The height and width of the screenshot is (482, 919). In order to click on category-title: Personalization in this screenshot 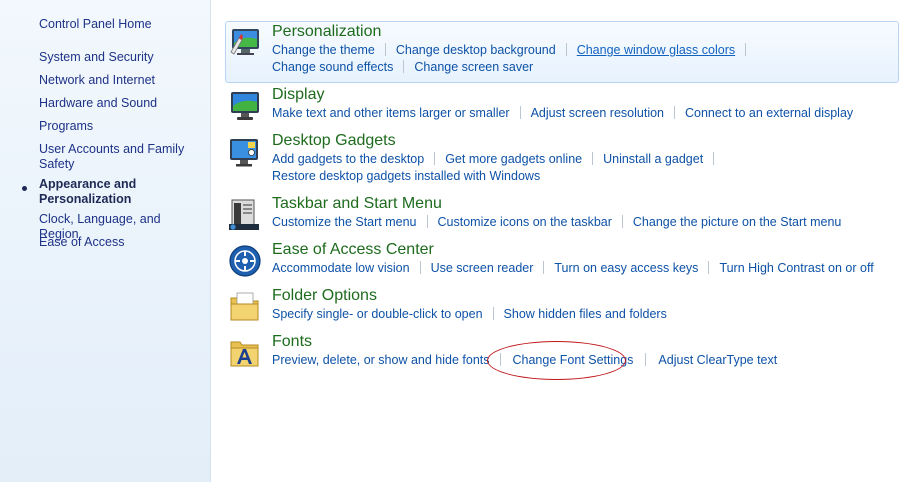, I will do `click(326, 32)`.